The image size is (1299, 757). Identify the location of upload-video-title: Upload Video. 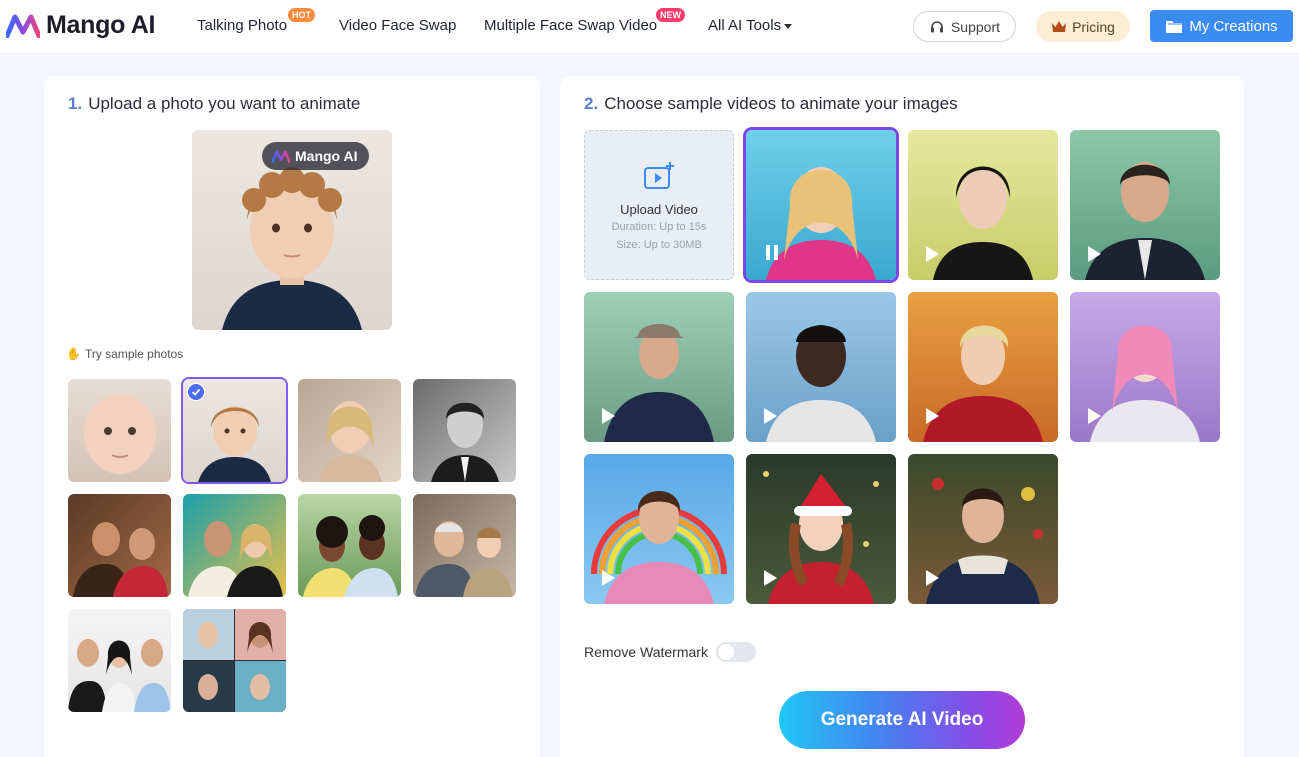
(659, 209).